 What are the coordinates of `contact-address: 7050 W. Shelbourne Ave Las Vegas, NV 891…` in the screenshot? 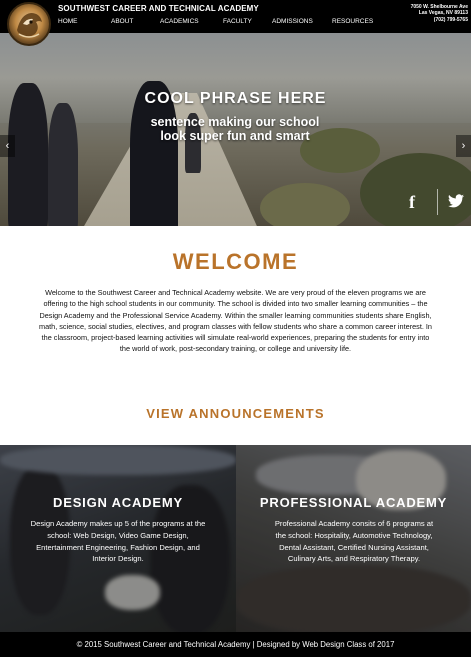 It's located at (439, 13).